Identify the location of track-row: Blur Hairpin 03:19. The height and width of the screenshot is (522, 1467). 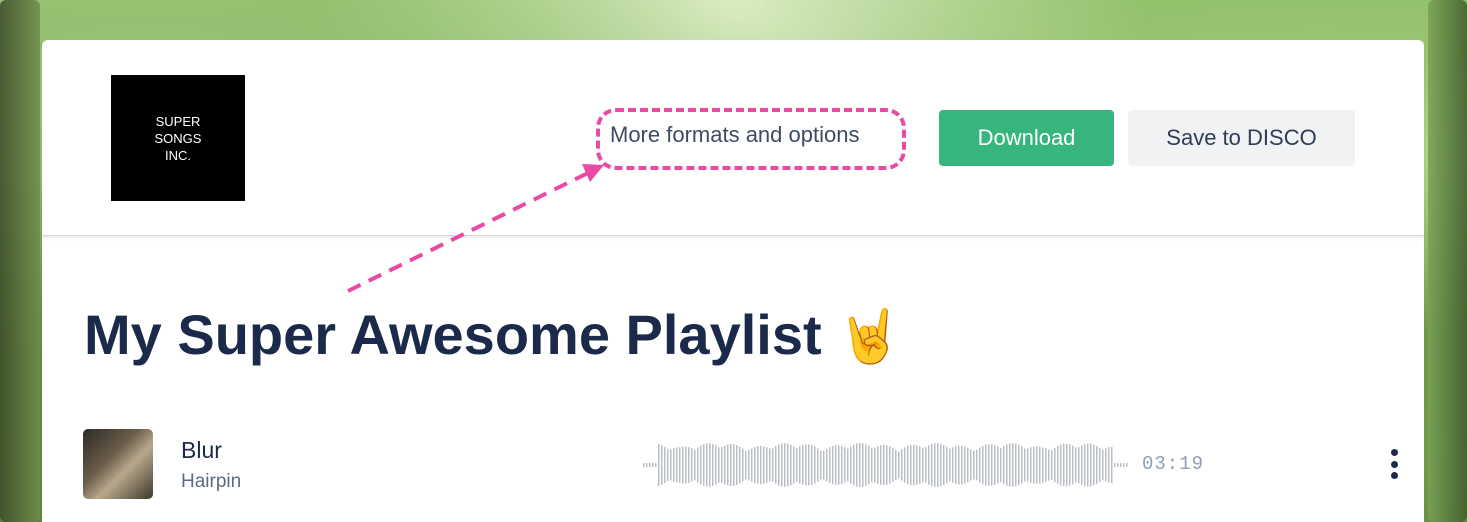
(740, 464).